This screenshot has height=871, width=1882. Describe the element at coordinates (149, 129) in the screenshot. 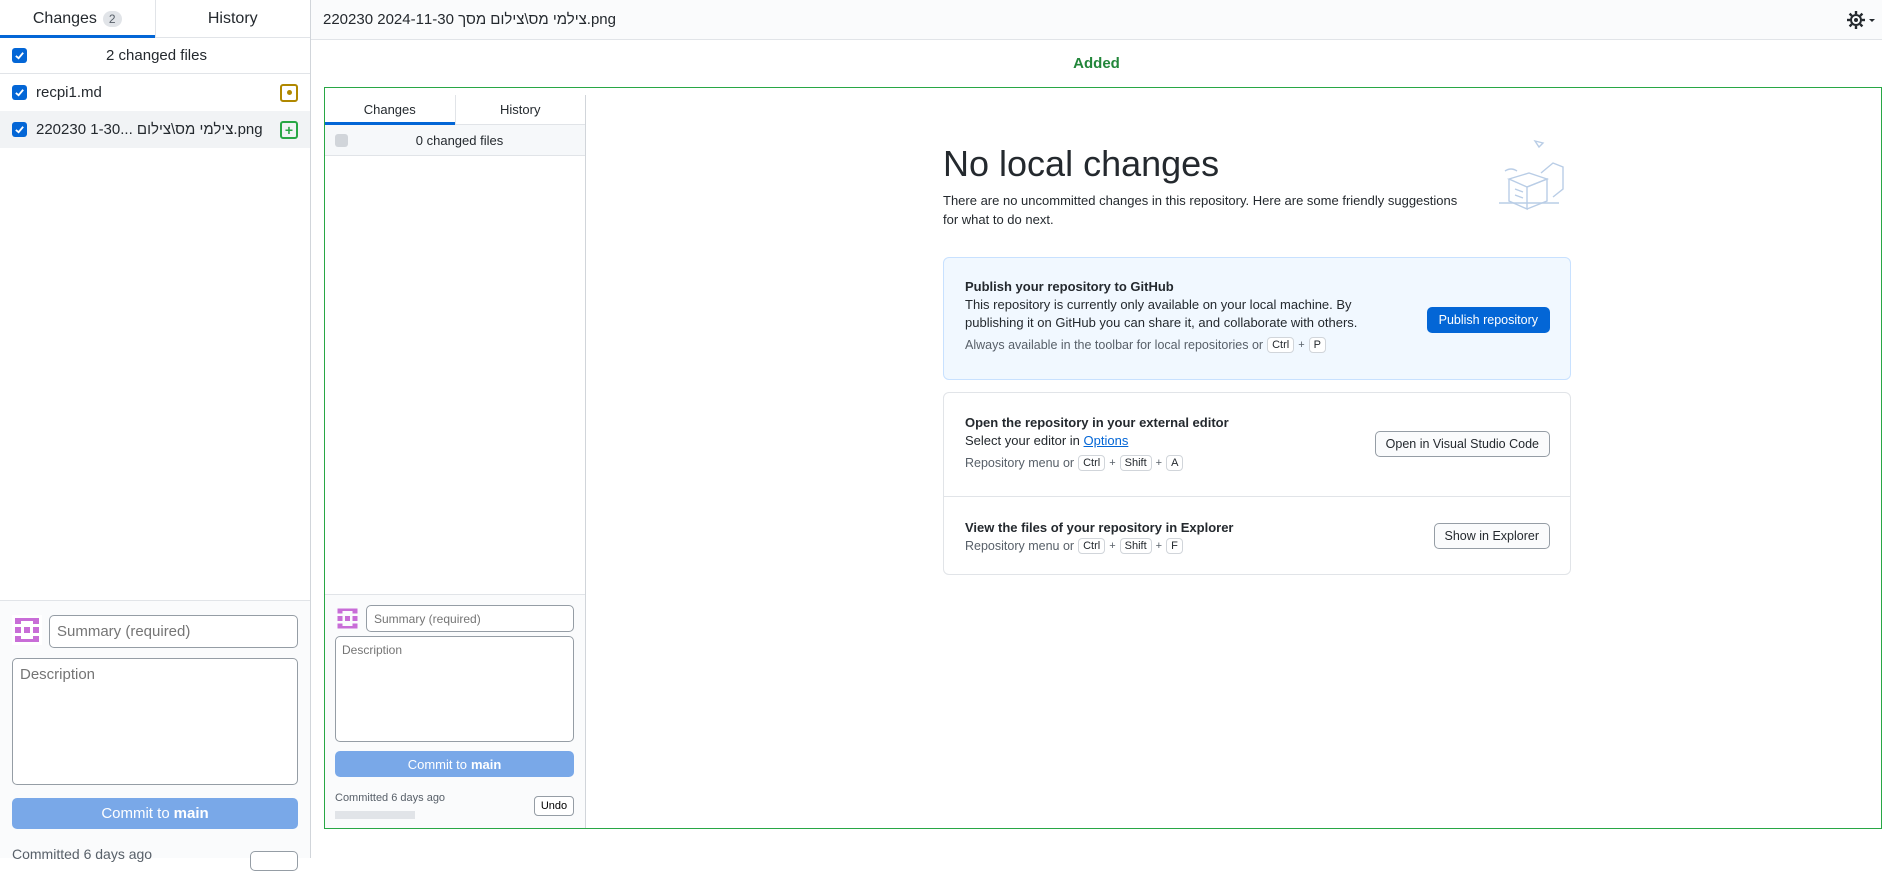

I see `file-name: 220230 1-30... צילמי מס\צילום.png` at that location.